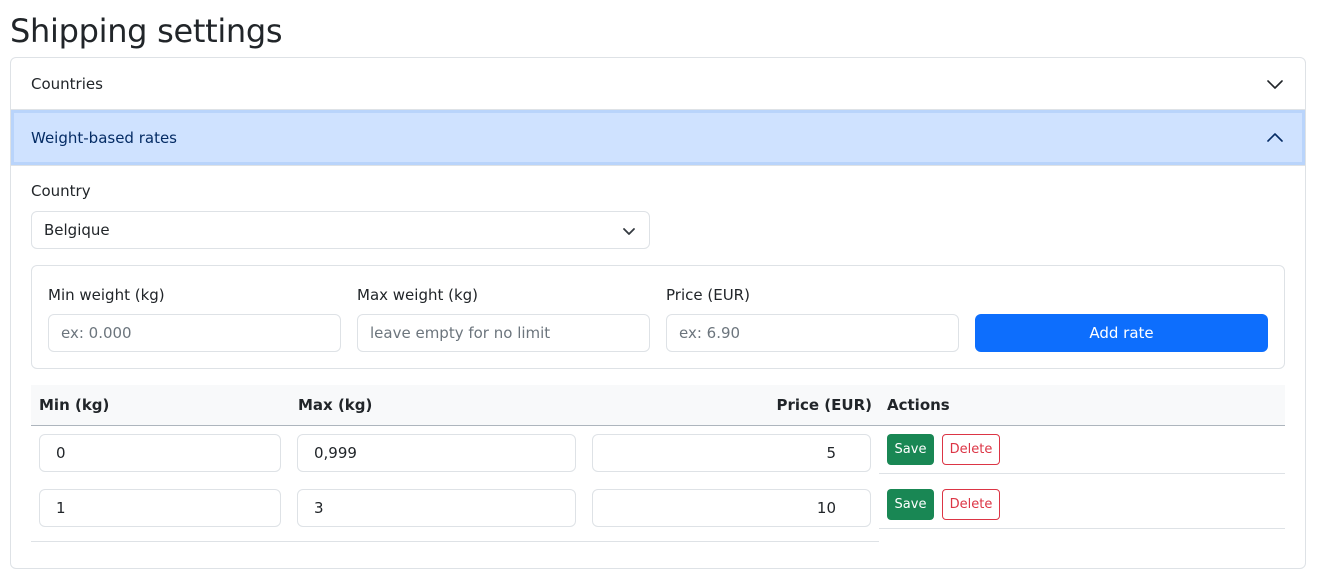 The image size is (1321, 582). Describe the element at coordinates (194, 333) in the screenshot. I see `min-weight-input` at that location.